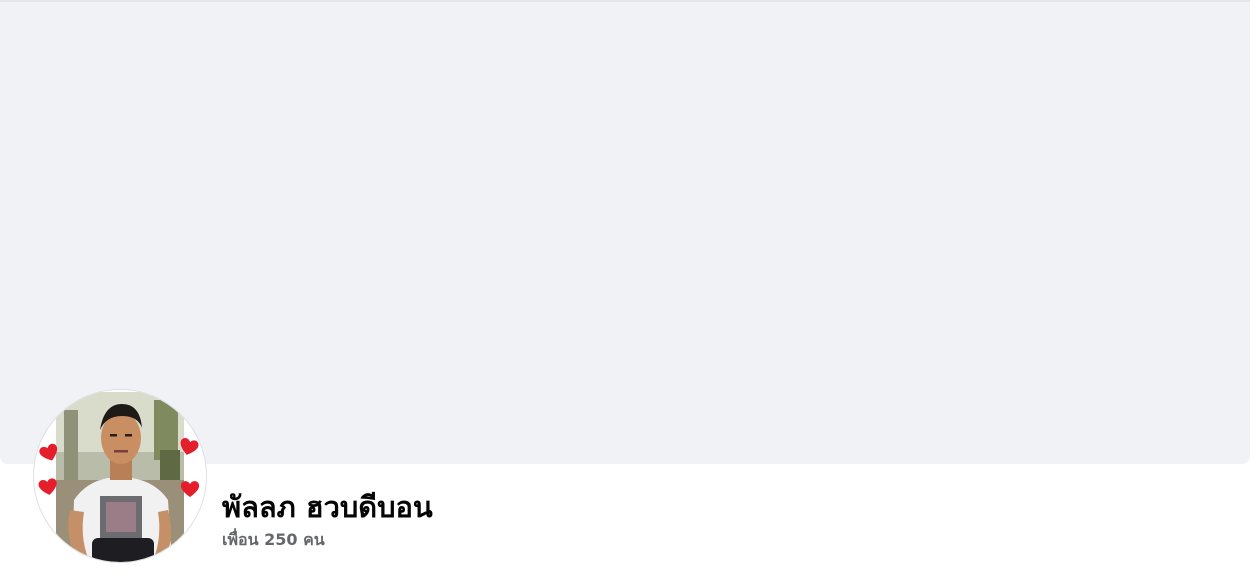  What do you see at coordinates (327, 507) in the screenshot?
I see `profile-name: พัลลภ ฮวบดีบอน` at bounding box center [327, 507].